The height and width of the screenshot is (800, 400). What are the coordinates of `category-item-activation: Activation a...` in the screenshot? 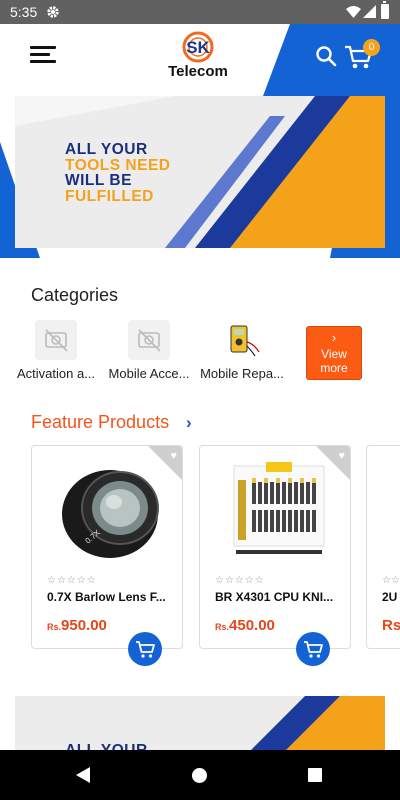 It's located at (56, 350).